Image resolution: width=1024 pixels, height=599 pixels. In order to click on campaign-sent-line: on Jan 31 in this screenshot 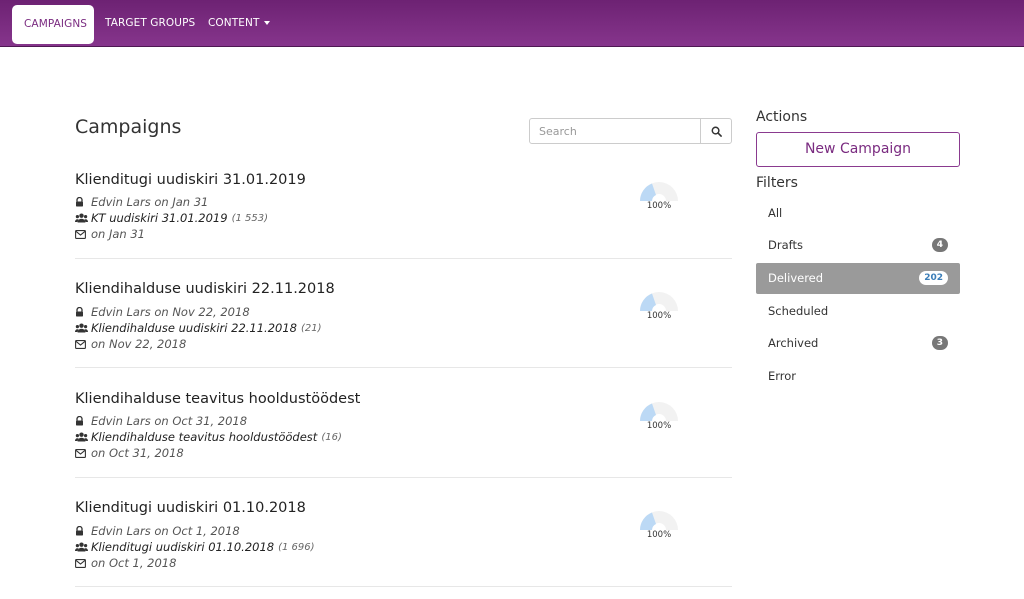, I will do `click(110, 234)`.